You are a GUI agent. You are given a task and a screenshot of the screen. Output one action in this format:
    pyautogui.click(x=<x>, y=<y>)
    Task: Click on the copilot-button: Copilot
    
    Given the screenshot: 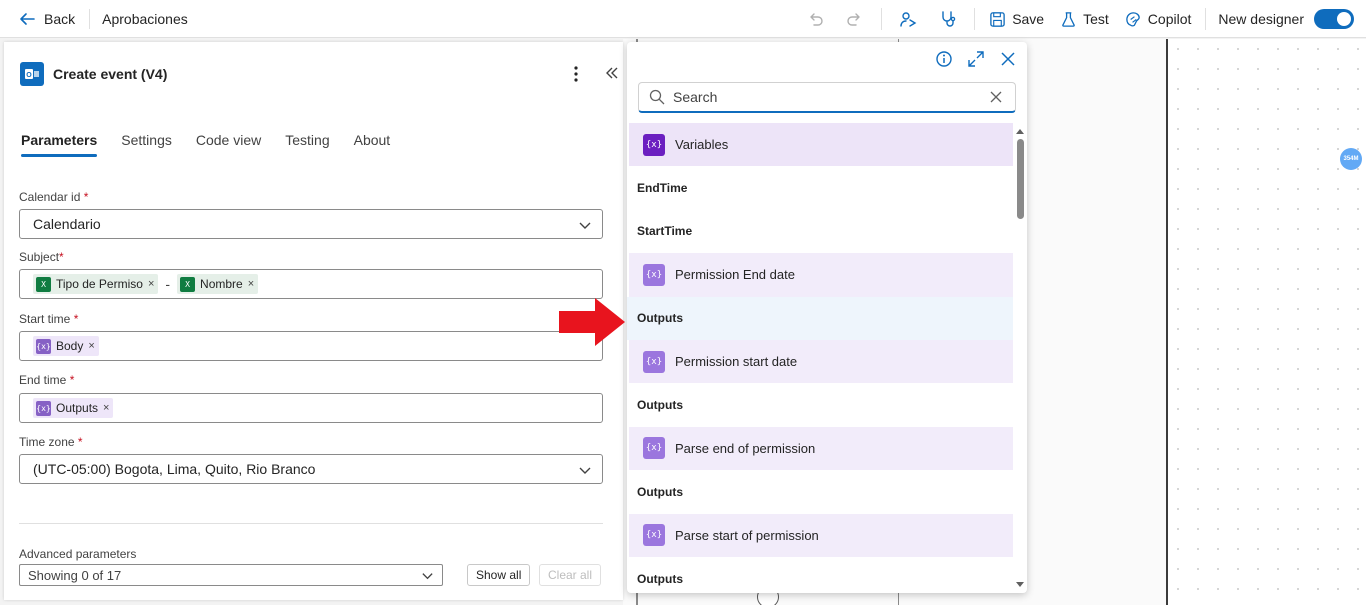 What is the action you would take?
    pyautogui.click(x=1158, y=19)
    